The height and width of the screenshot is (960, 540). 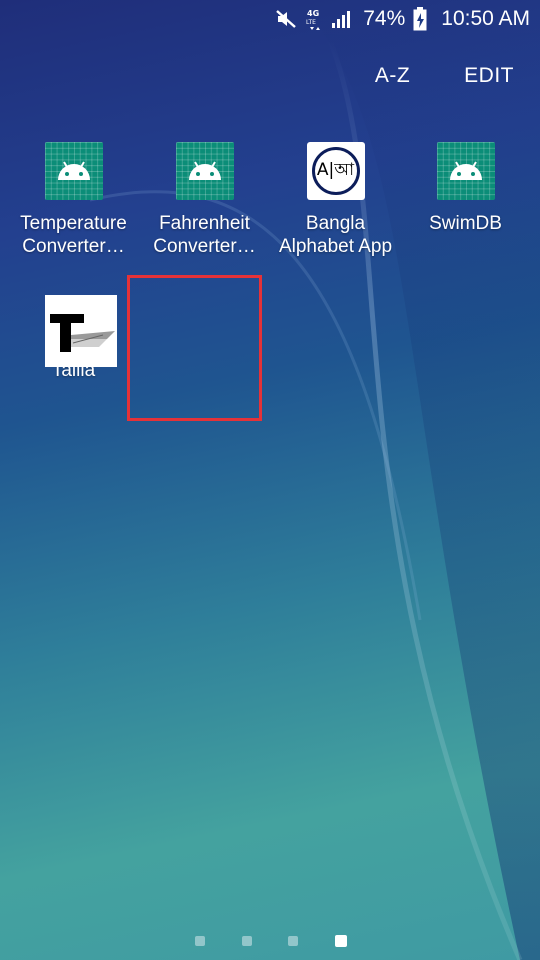 What do you see at coordinates (341, 941) in the screenshot?
I see `page-dot-active` at bounding box center [341, 941].